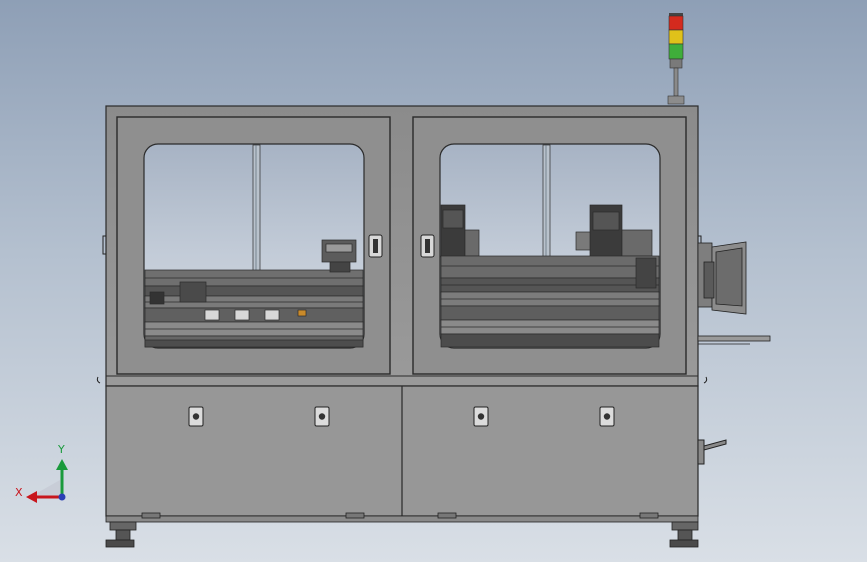  Describe the element at coordinates (31, 497) in the screenshot. I see `x-axis-arrowhead` at that location.